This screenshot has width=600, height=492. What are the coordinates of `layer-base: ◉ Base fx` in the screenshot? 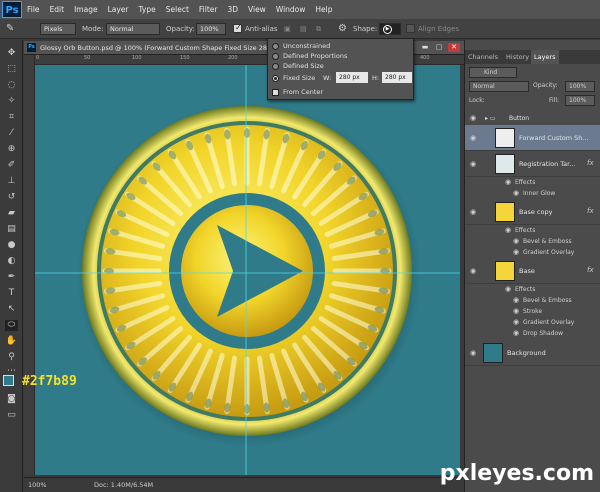 It's located at (532, 271).